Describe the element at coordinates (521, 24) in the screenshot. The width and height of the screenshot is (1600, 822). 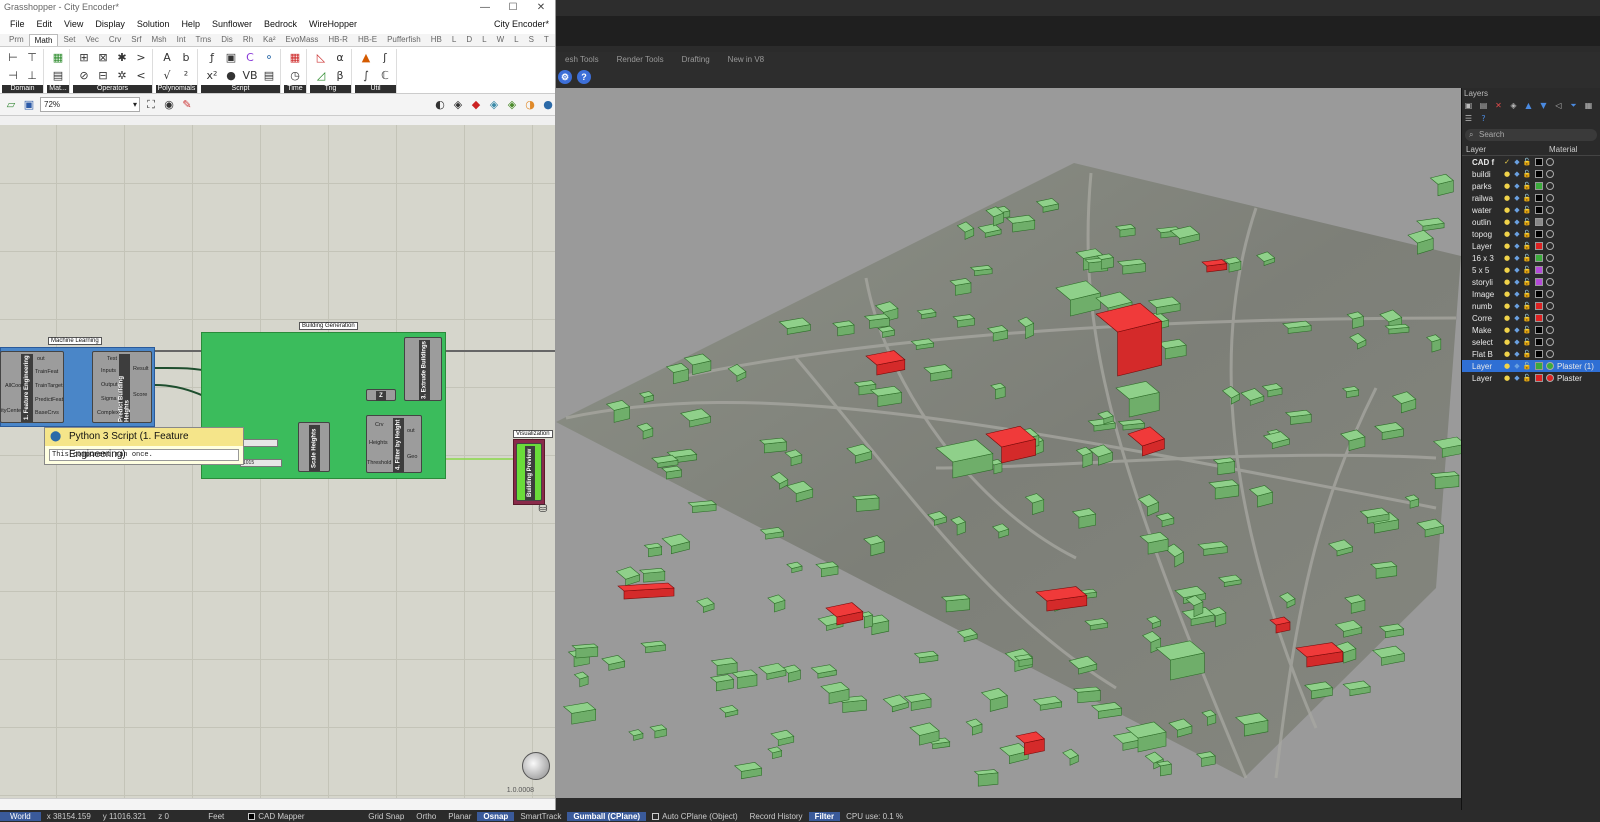
I see `doc-name: City Encoder*` at that location.